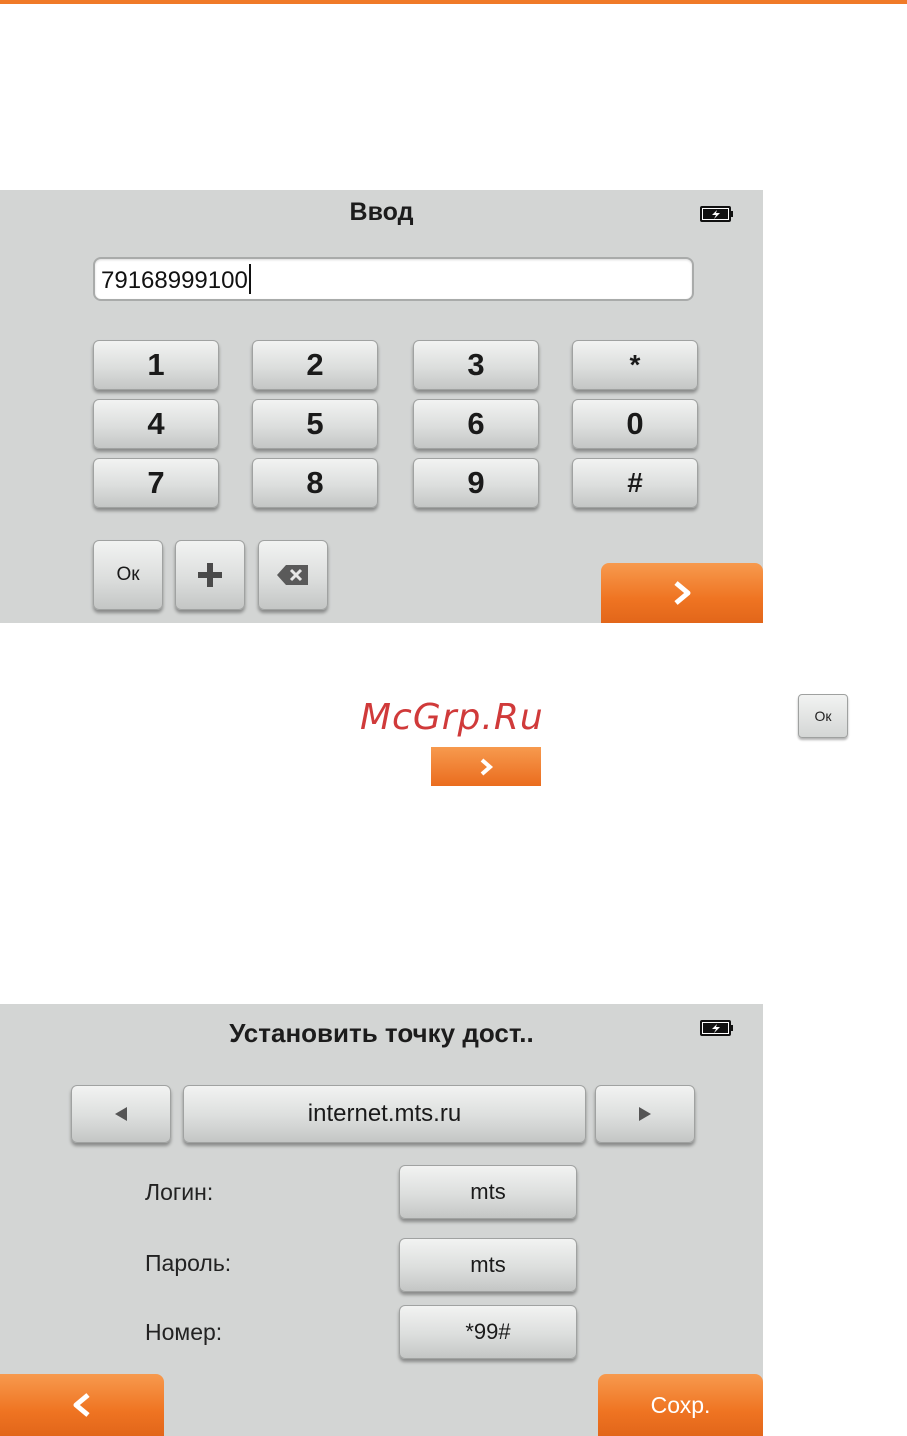  I want to click on number-label: Номер:, so click(184, 1332).